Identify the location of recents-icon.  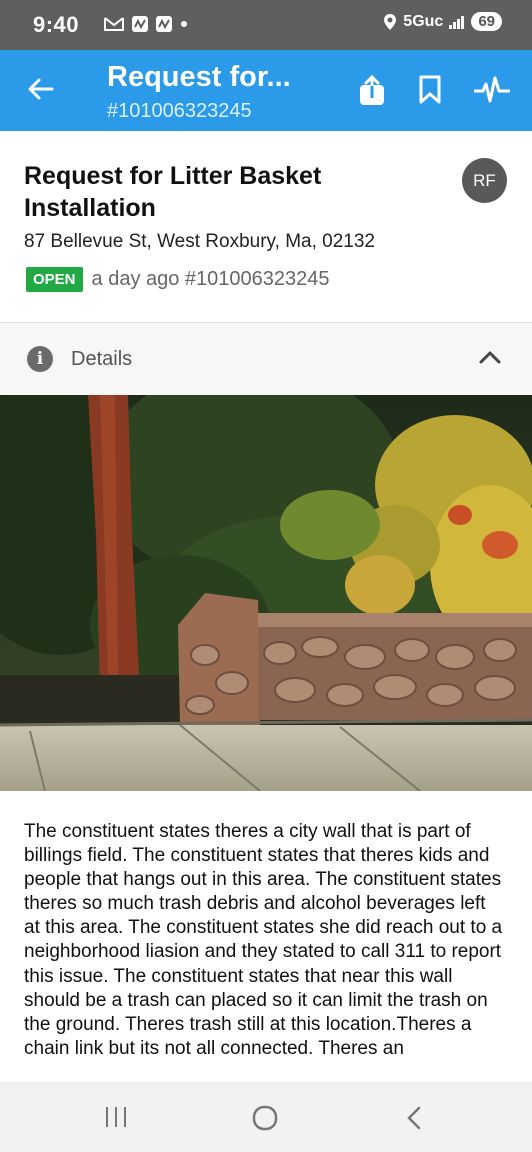
(116, 1117).